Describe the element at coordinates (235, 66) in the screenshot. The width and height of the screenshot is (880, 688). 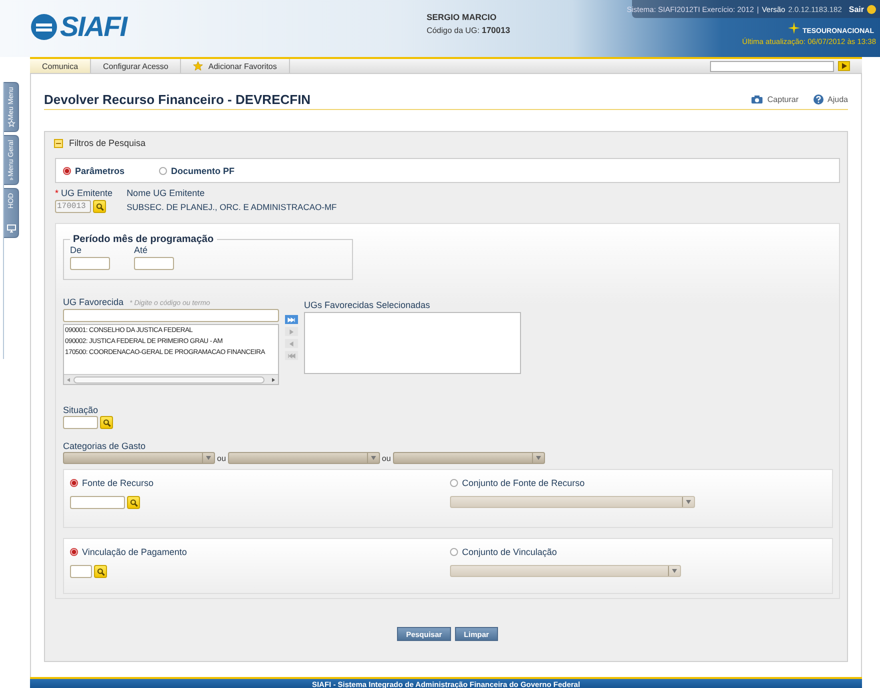
I see `nav-tab: Adicionar Favoritos` at that location.